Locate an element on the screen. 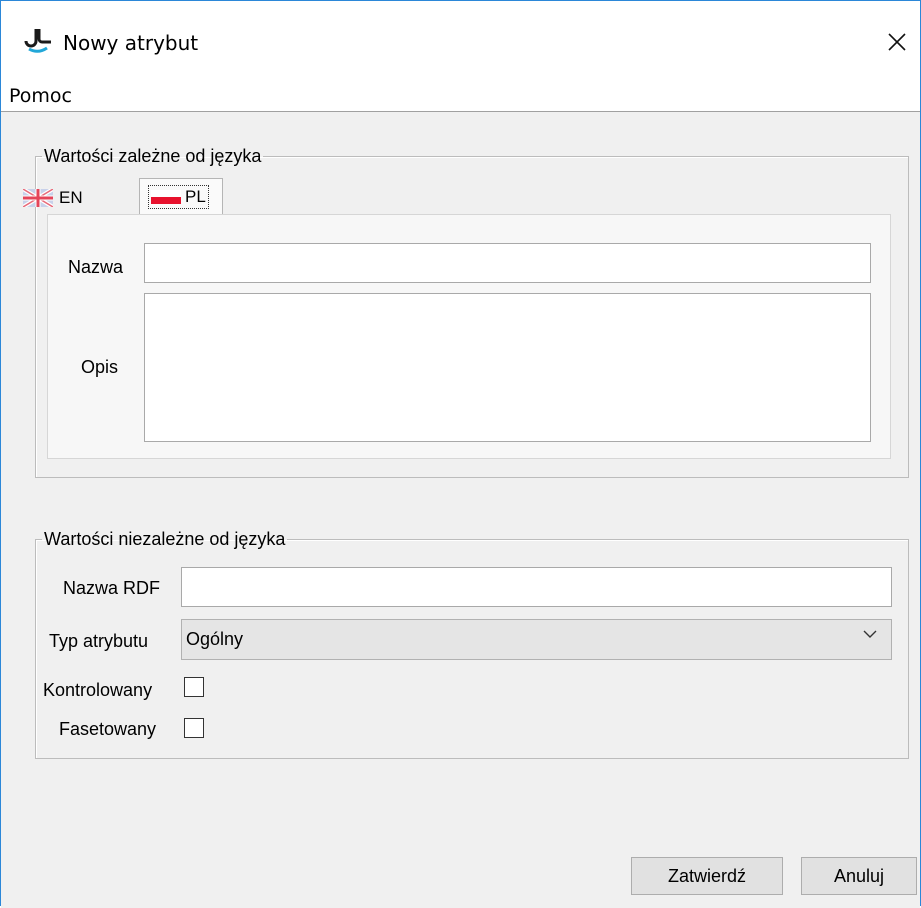 The width and height of the screenshot is (921, 908). rdf-name-input is located at coordinates (536, 587).